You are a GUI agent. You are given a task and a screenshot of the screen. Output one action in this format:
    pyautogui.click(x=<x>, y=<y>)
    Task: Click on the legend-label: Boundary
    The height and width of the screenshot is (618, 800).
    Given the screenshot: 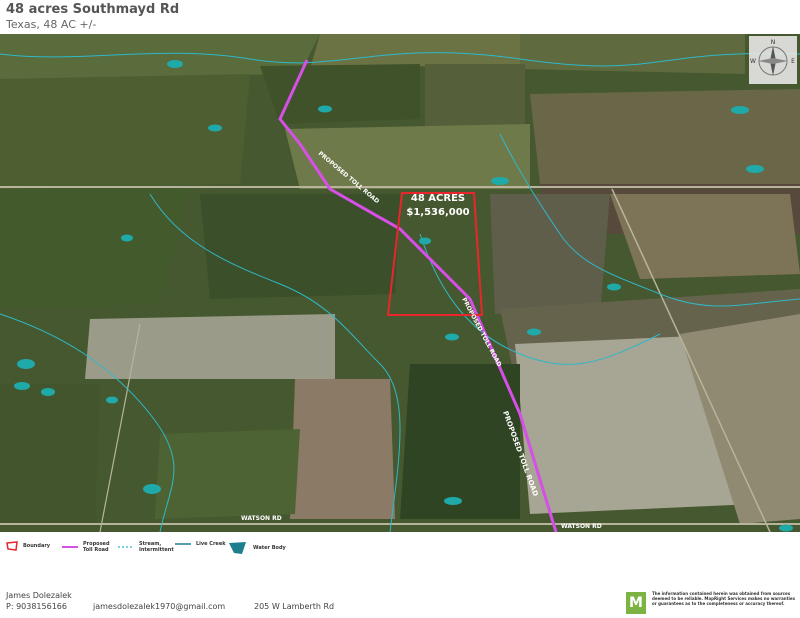 What is the action you would take?
    pyautogui.click(x=37, y=546)
    